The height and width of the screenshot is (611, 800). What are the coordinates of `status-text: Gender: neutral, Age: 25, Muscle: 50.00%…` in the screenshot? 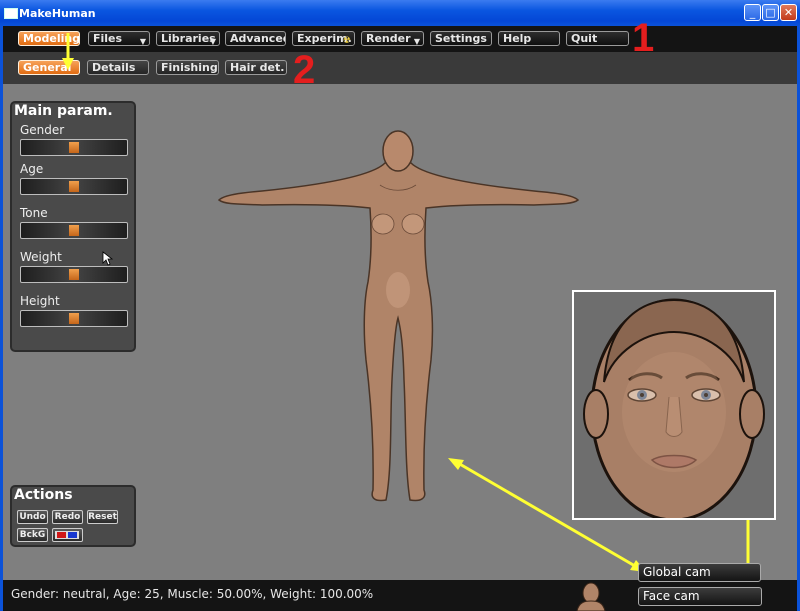 It's located at (192, 594).